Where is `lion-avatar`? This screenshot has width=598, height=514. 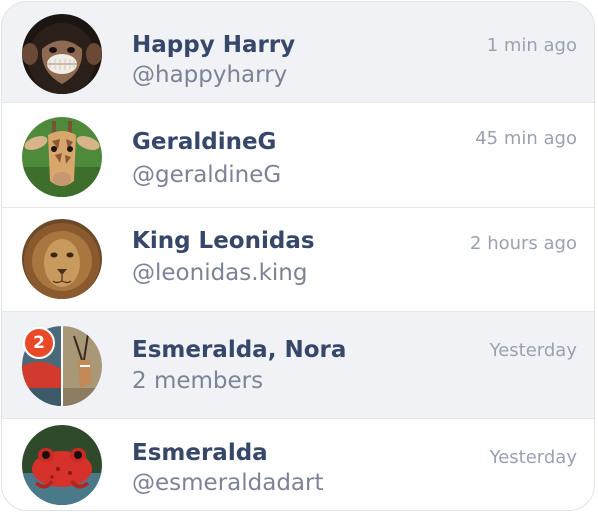
lion-avatar is located at coordinates (62, 259).